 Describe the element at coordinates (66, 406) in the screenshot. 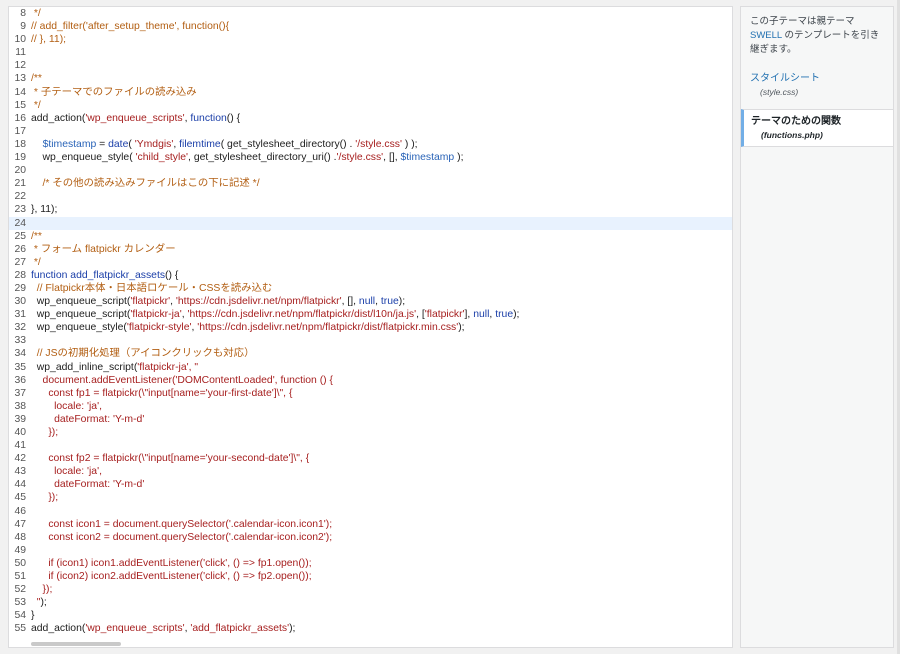

I see `code-token: locale: 'ja',` at that location.